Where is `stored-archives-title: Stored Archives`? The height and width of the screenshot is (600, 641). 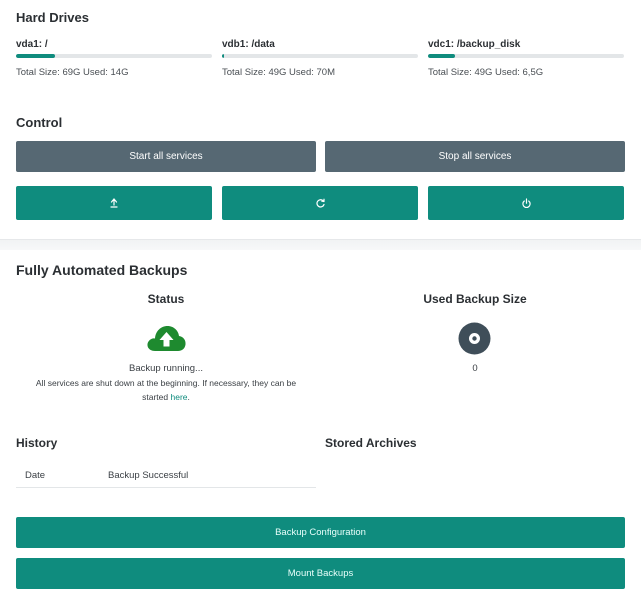
stored-archives-title: Stored Archives is located at coordinates (371, 443).